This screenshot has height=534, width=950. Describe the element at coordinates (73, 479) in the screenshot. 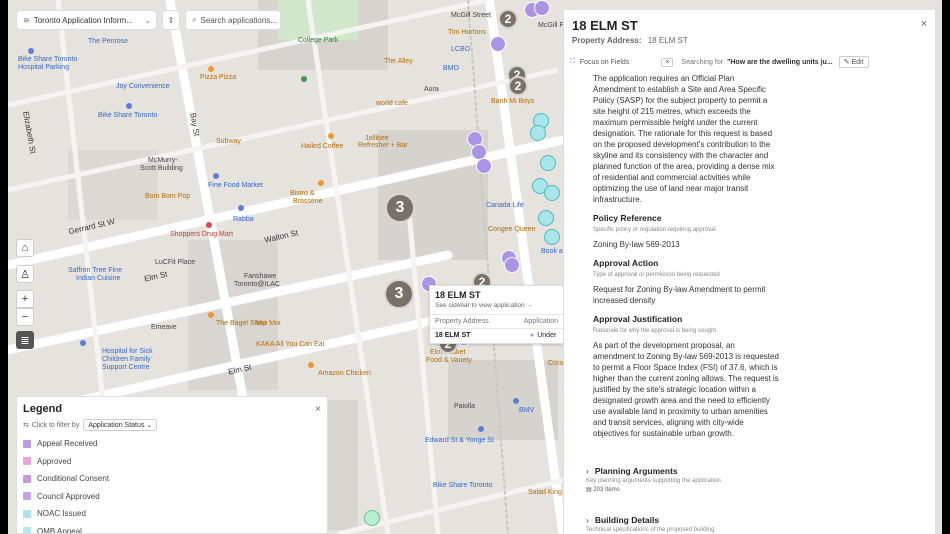

I see `legend-item-label: Conditional Consent` at that location.